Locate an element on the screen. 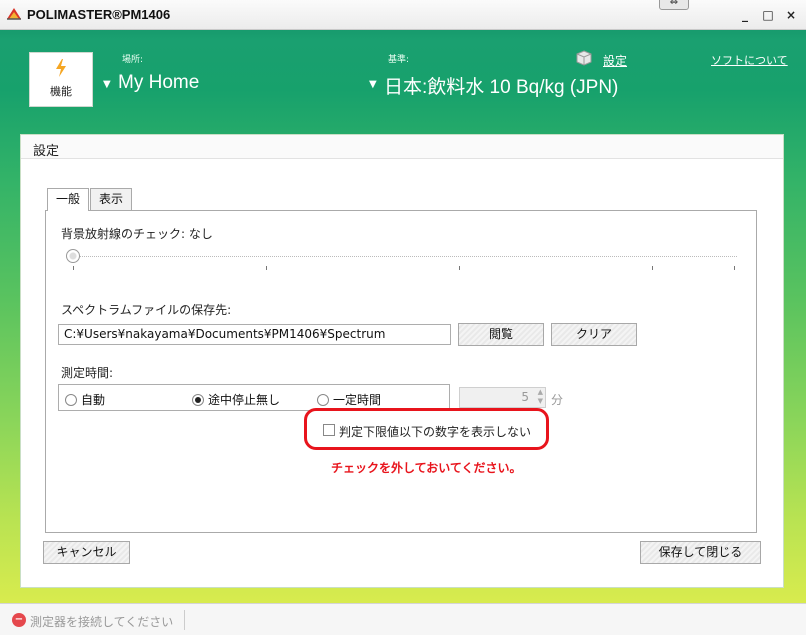 The width and height of the screenshot is (806, 635). status-message: 測定器を接続してください is located at coordinates (102, 622).